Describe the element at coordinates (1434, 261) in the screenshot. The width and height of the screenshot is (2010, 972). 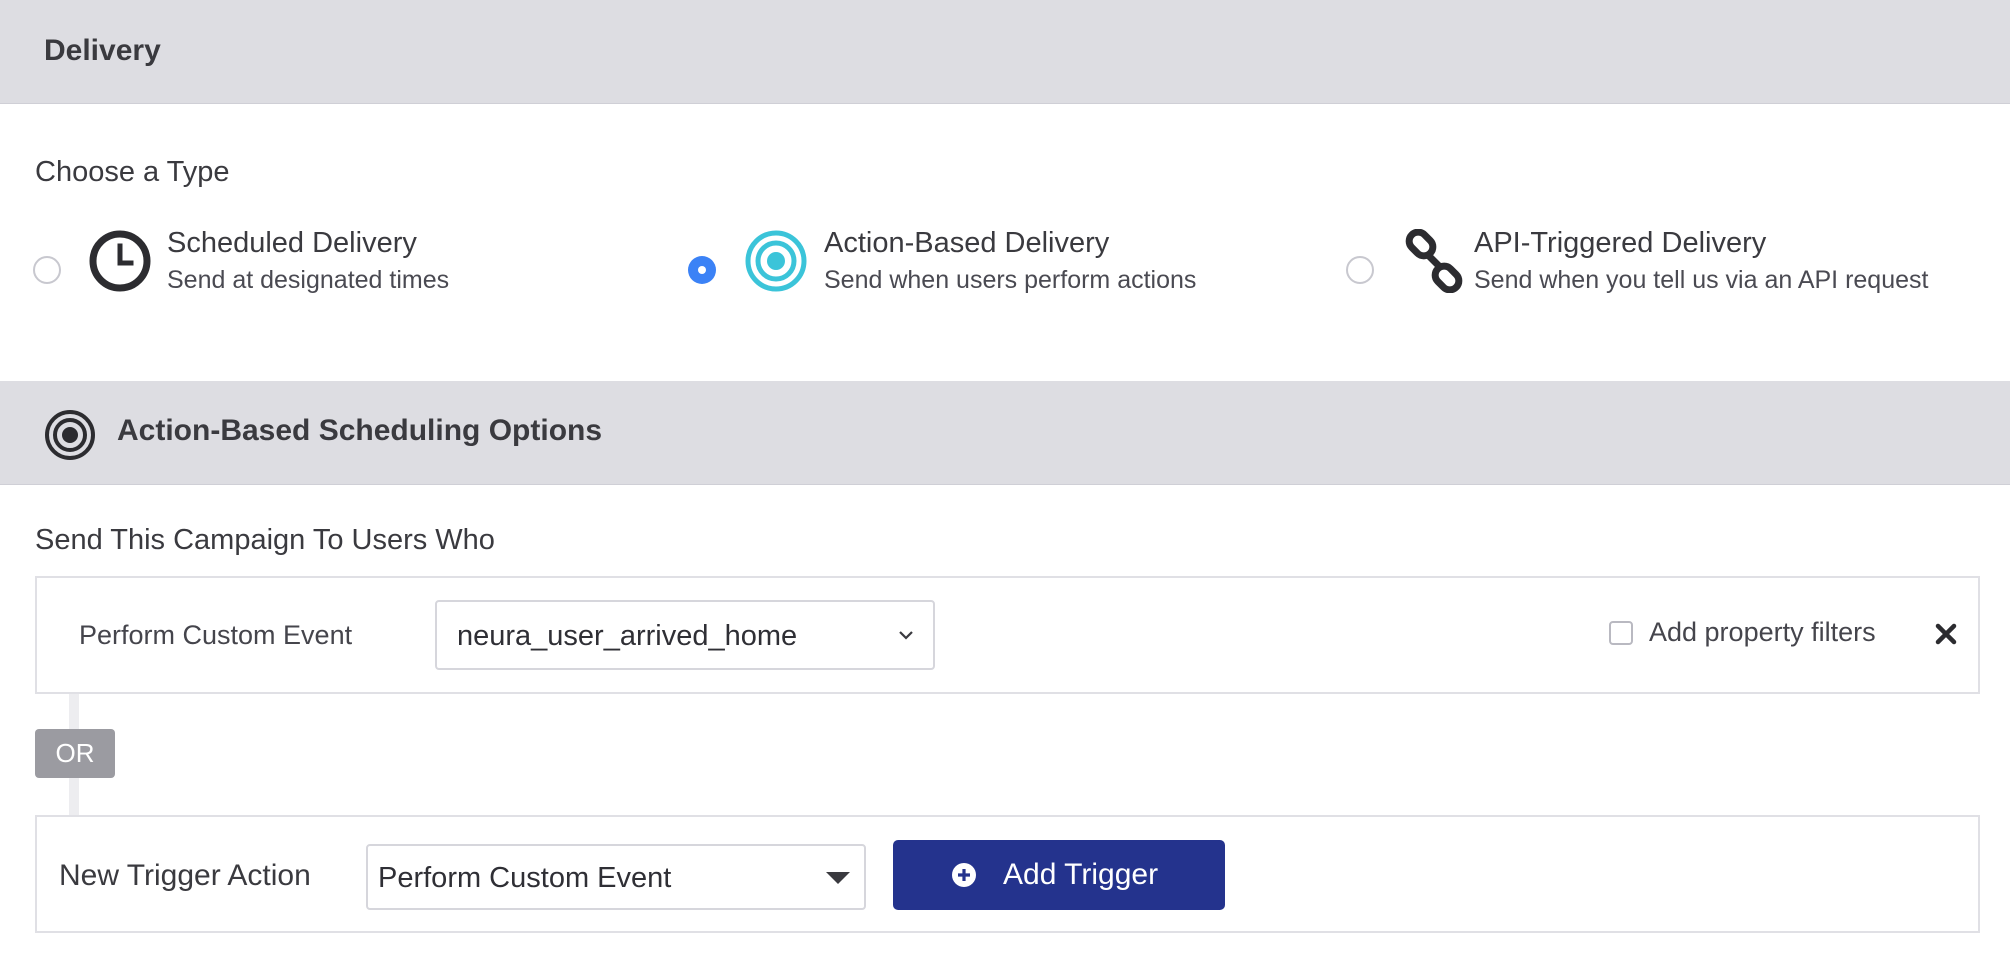
I see `link-icon` at that location.